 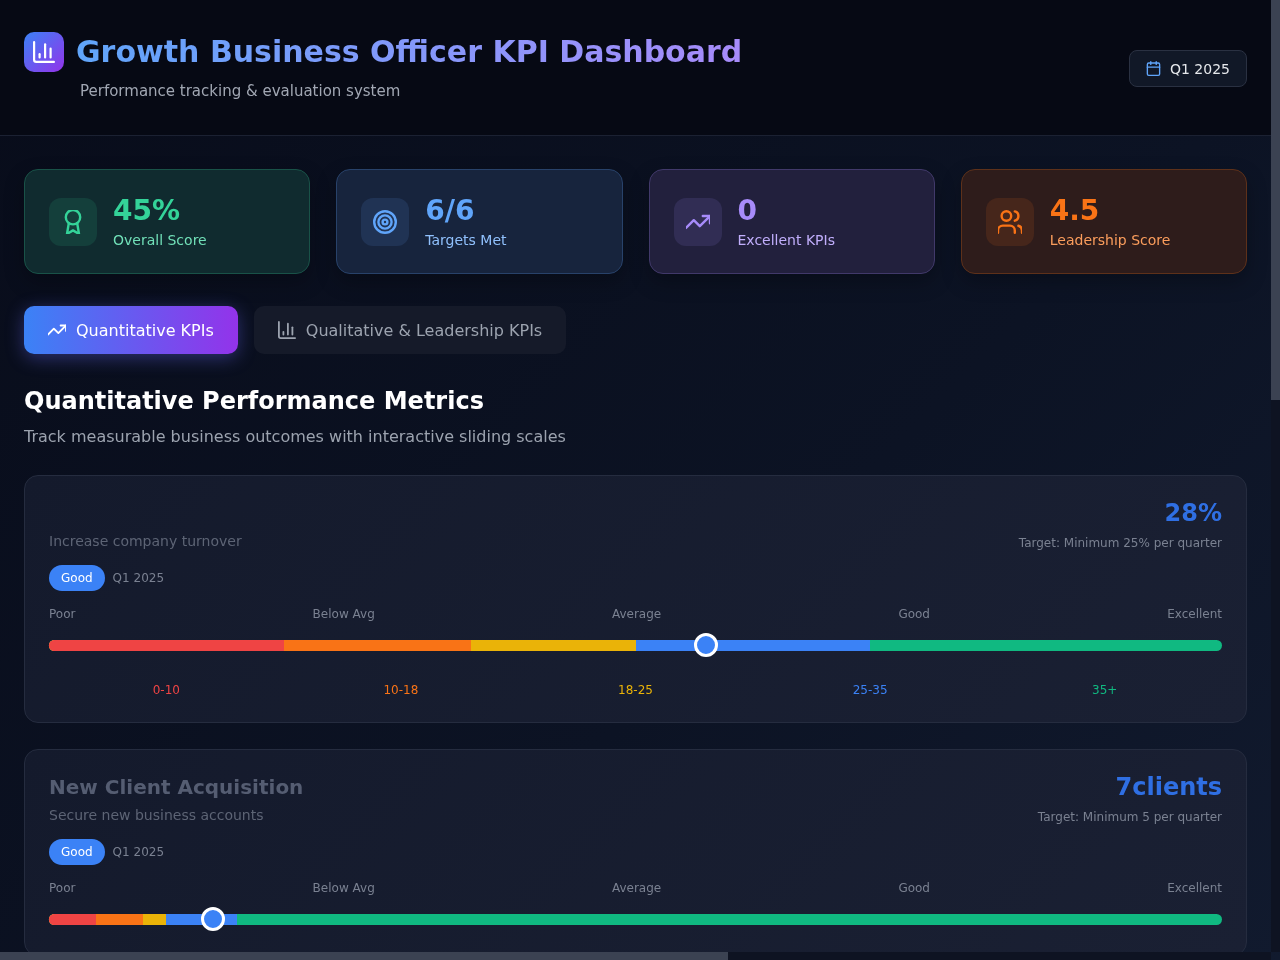 What do you see at coordinates (635, 690) in the screenshot?
I see `range-label: 18-25` at bounding box center [635, 690].